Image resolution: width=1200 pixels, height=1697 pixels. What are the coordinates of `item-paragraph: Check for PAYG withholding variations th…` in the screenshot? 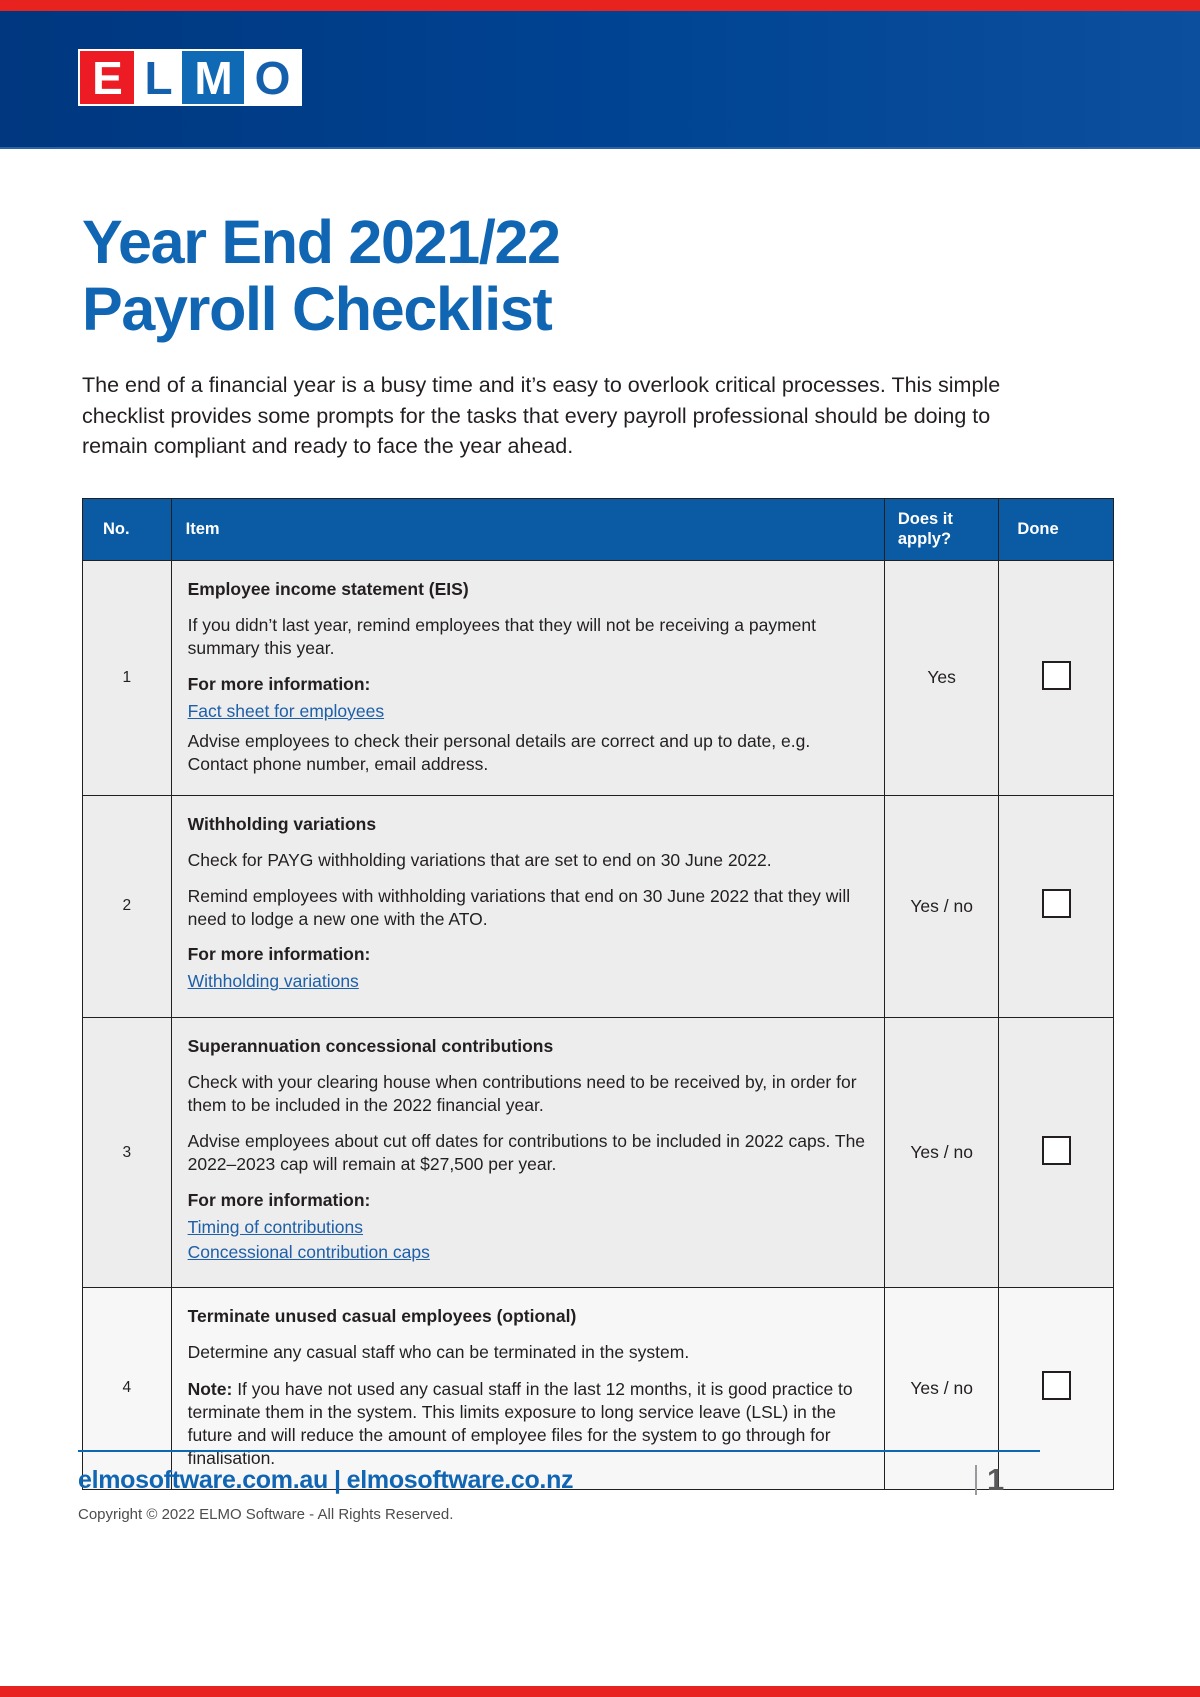 It's located at (479, 859).